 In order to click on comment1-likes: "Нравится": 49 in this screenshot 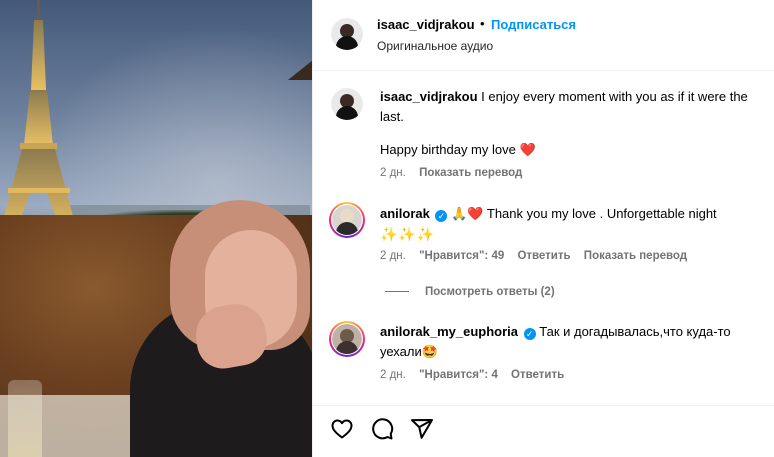, I will do `click(461, 256)`.